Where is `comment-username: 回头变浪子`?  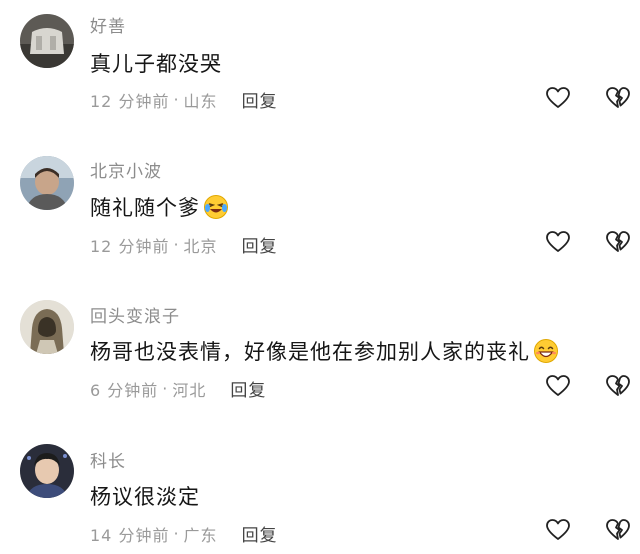
comment-username: 回头变浪子 is located at coordinates (135, 314).